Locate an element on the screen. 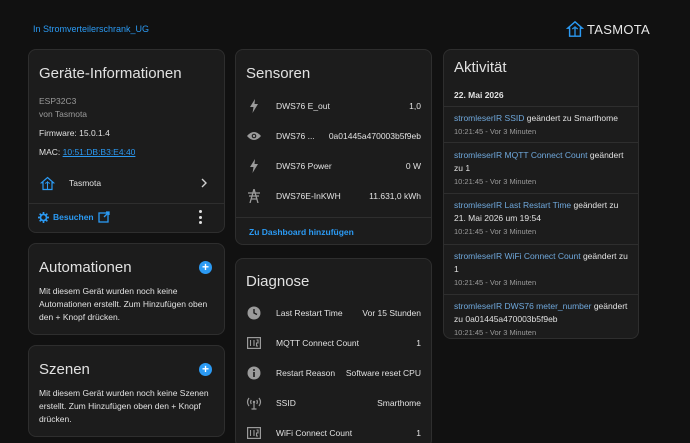 Image resolution: width=690 pixels, height=443 pixels. chevron-right-icon is located at coordinates (204, 183).